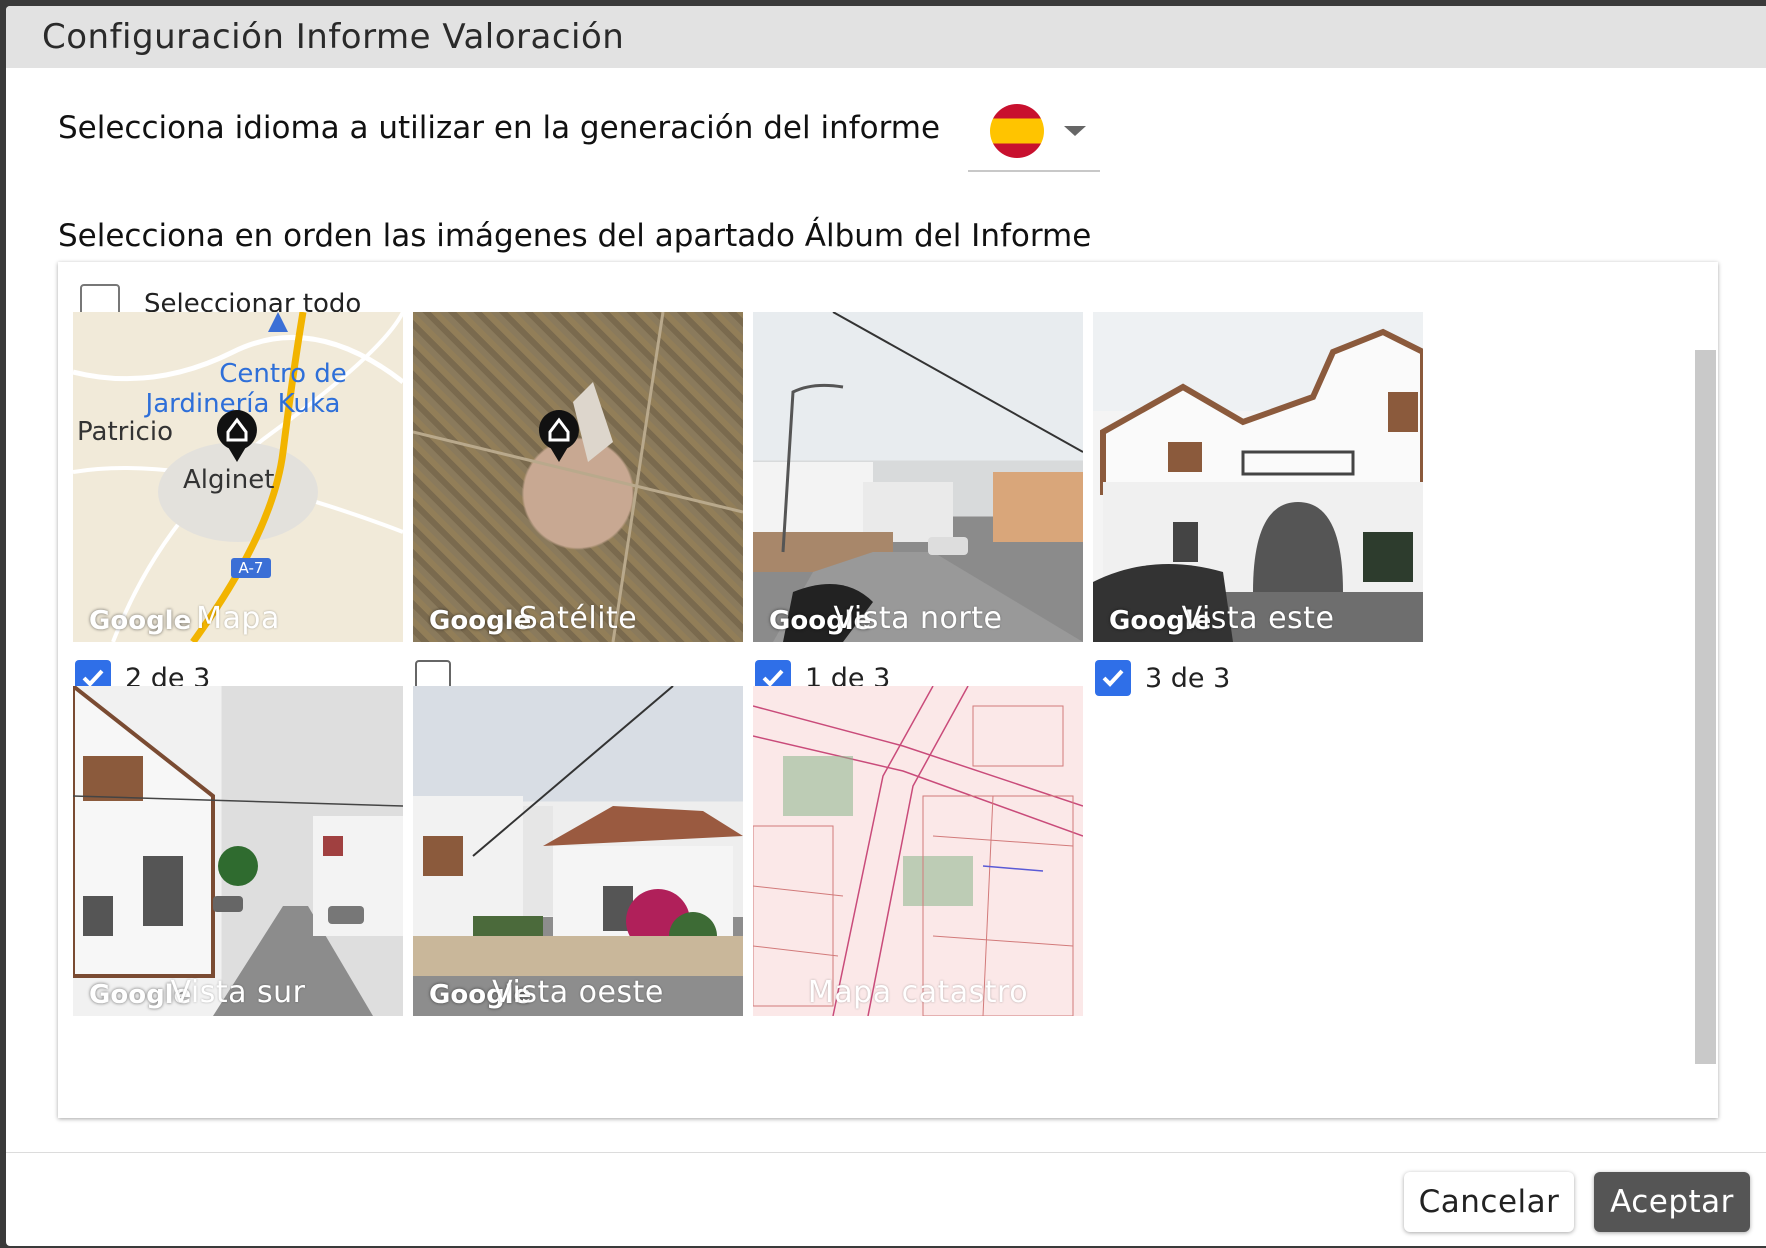 The width and height of the screenshot is (1766, 1248). I want to click on street-north-graphic, so click(918, 477).